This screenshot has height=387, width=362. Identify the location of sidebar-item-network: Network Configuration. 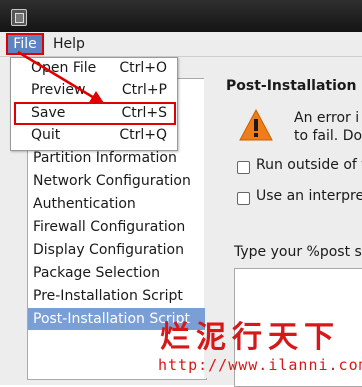
(112, 181).